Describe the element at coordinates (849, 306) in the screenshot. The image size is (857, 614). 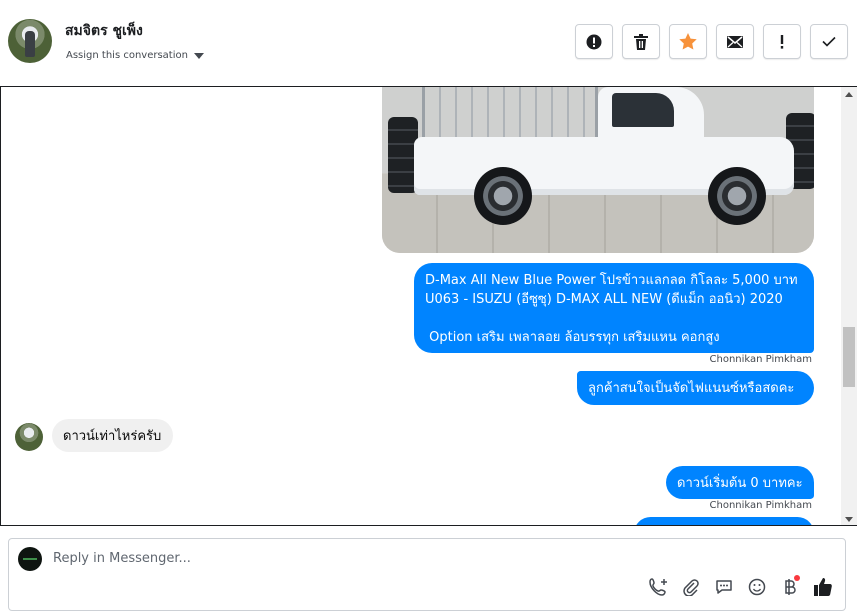
I see `thread-scrollbar` at that location.